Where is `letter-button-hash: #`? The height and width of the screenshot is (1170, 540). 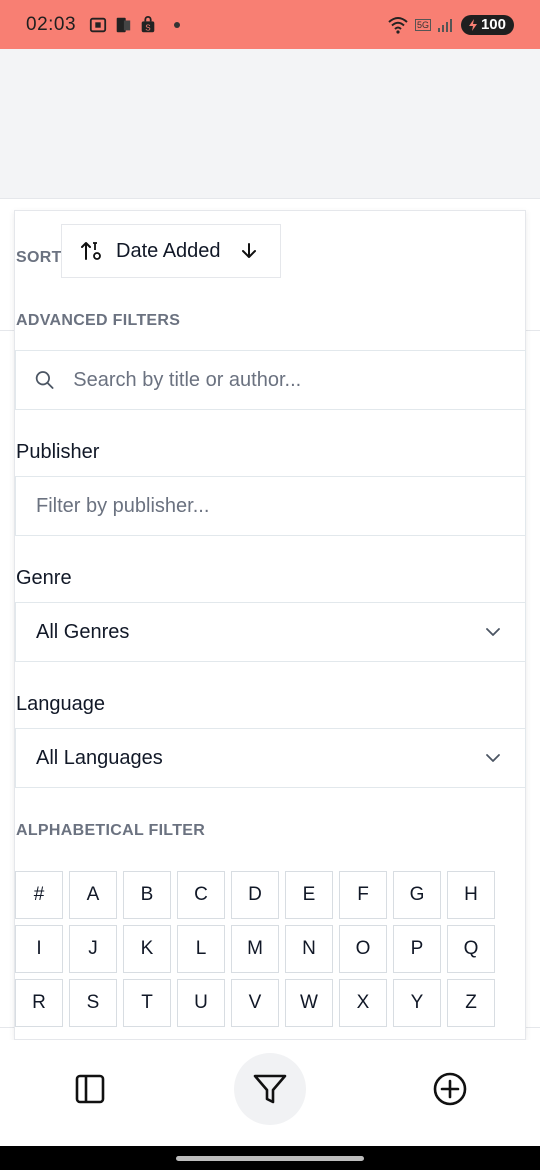
letter-button-hash: # is located at coordinates (39, 895).